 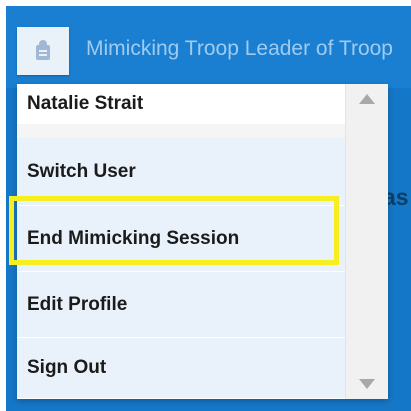 What do you see at coordinates (239, 48) in the screenshot?
I see `mimicking-status-title: Mimicking Troop Leader of Troop` at bounding box center [239, 48].